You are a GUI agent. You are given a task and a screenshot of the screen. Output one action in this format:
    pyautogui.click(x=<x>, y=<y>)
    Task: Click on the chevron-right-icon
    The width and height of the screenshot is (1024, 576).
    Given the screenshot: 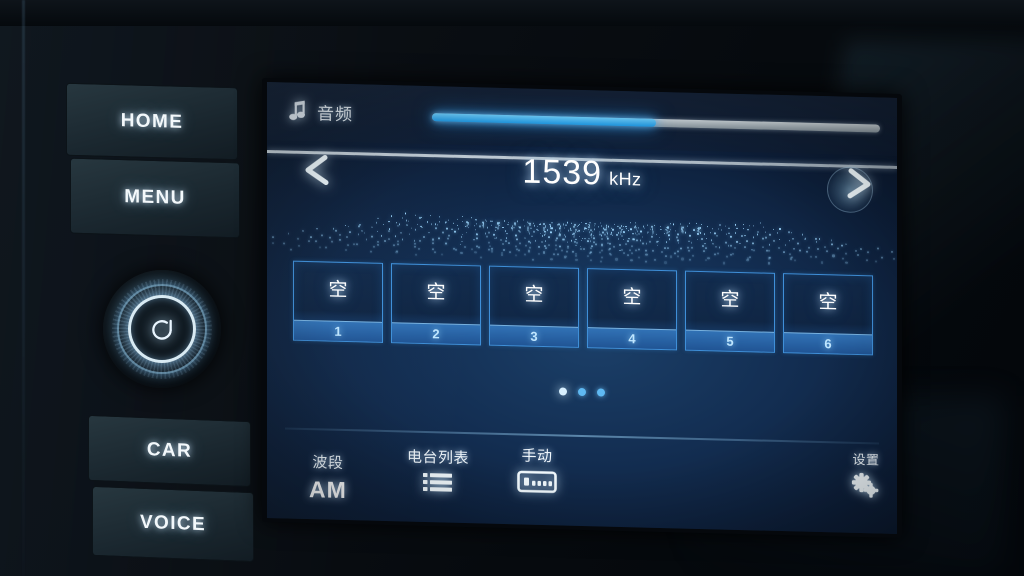 What is the action you would take?
    pyautogui.click(x=854, y=188)
    